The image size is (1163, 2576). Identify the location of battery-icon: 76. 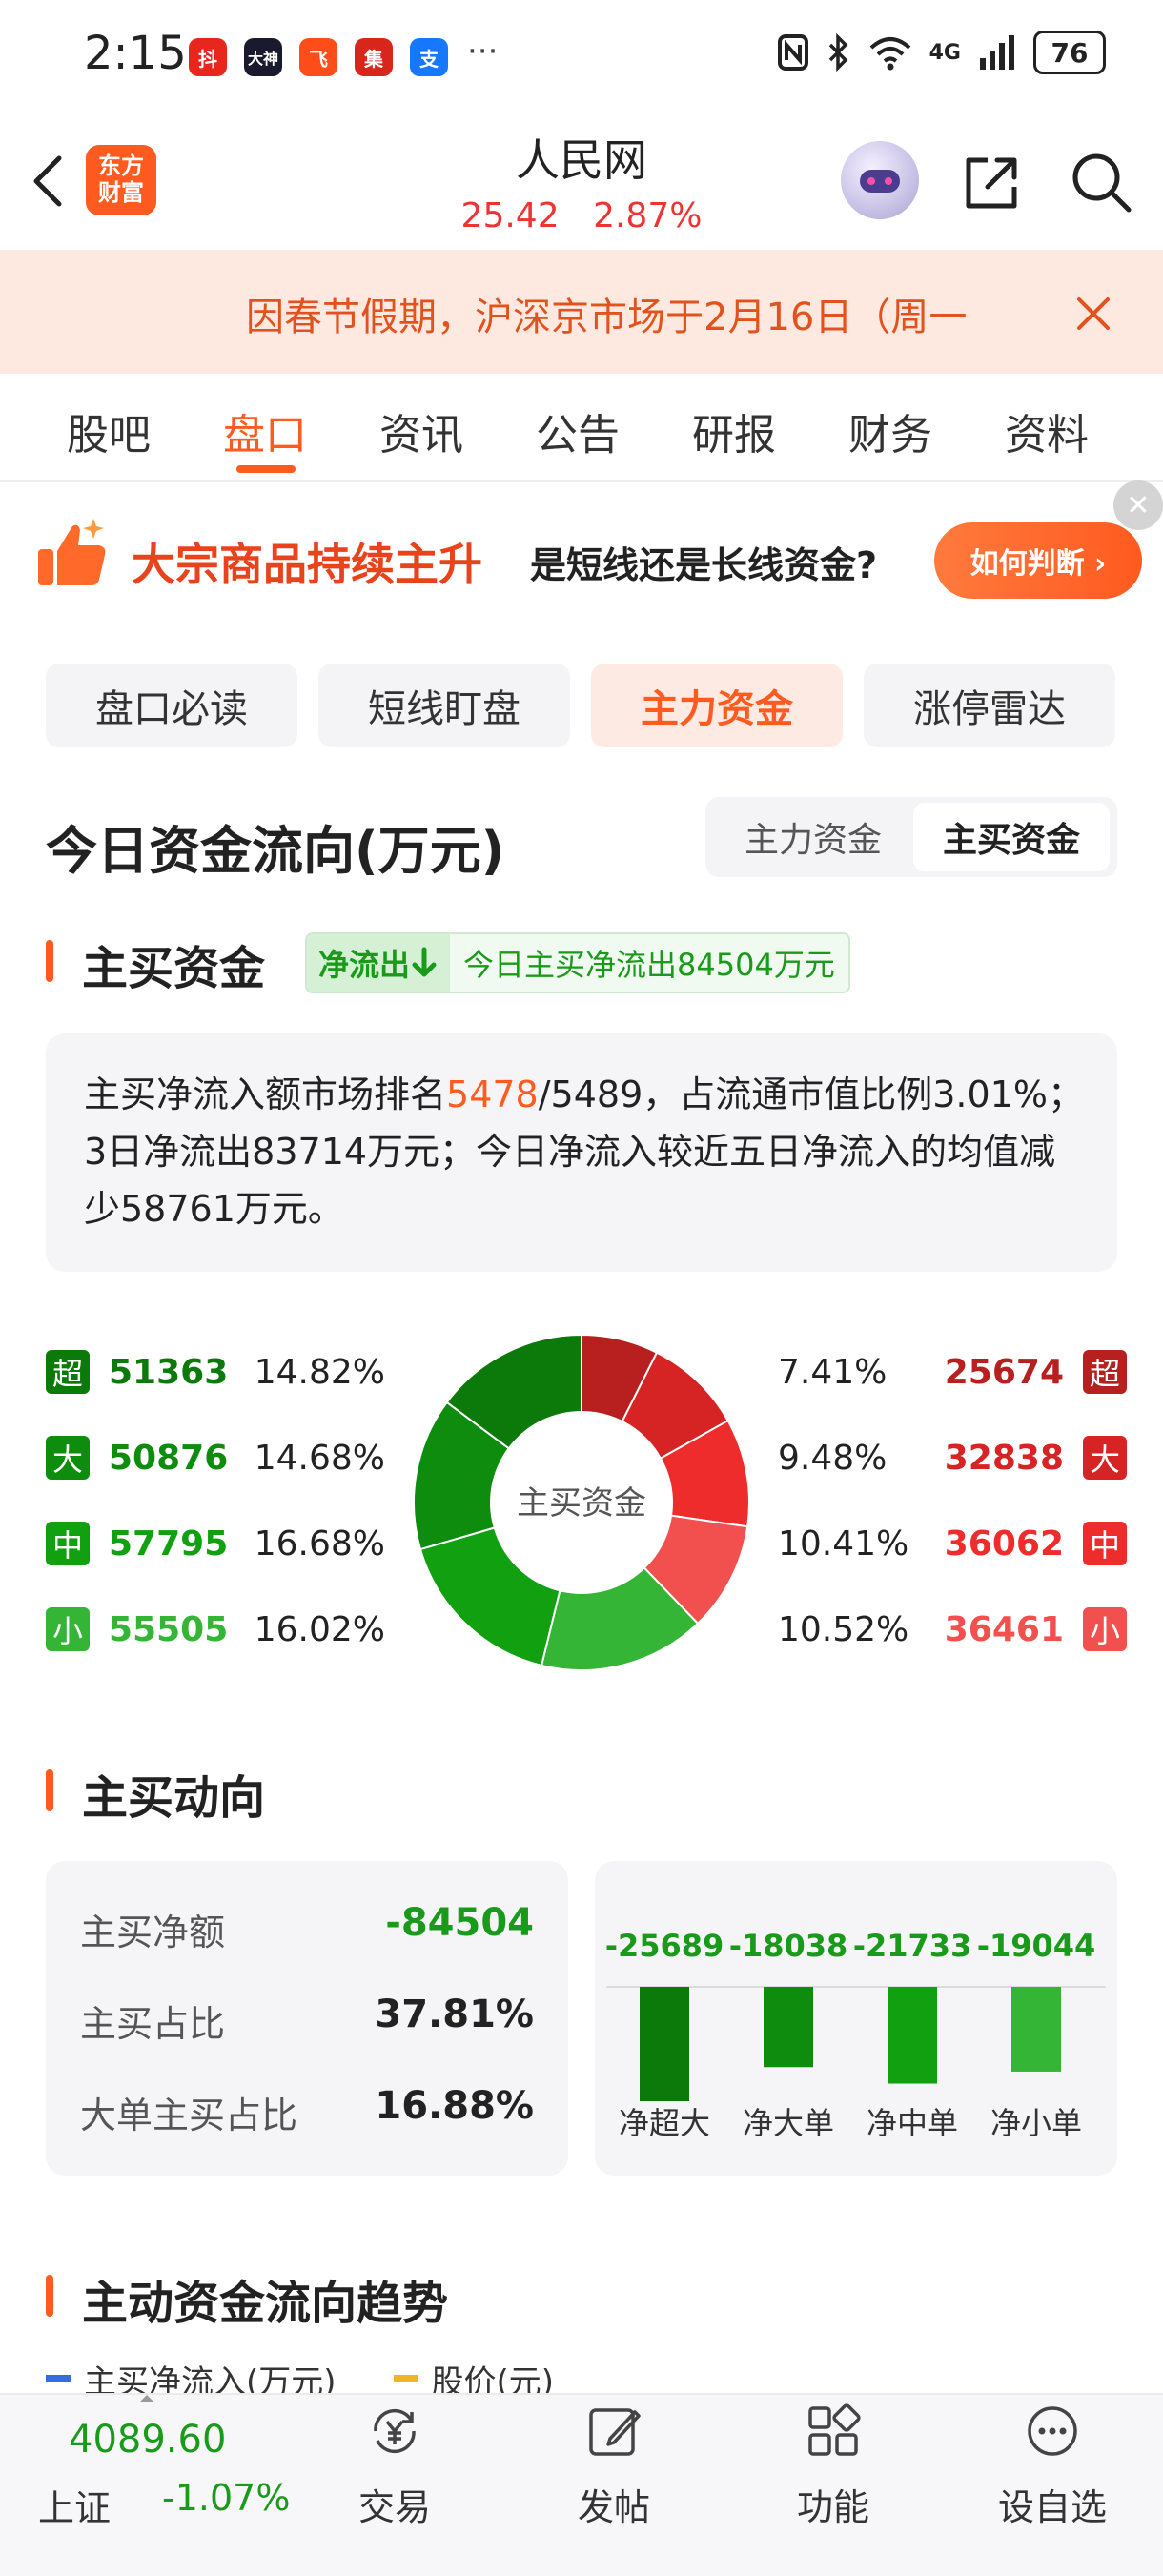
(1069, 52).